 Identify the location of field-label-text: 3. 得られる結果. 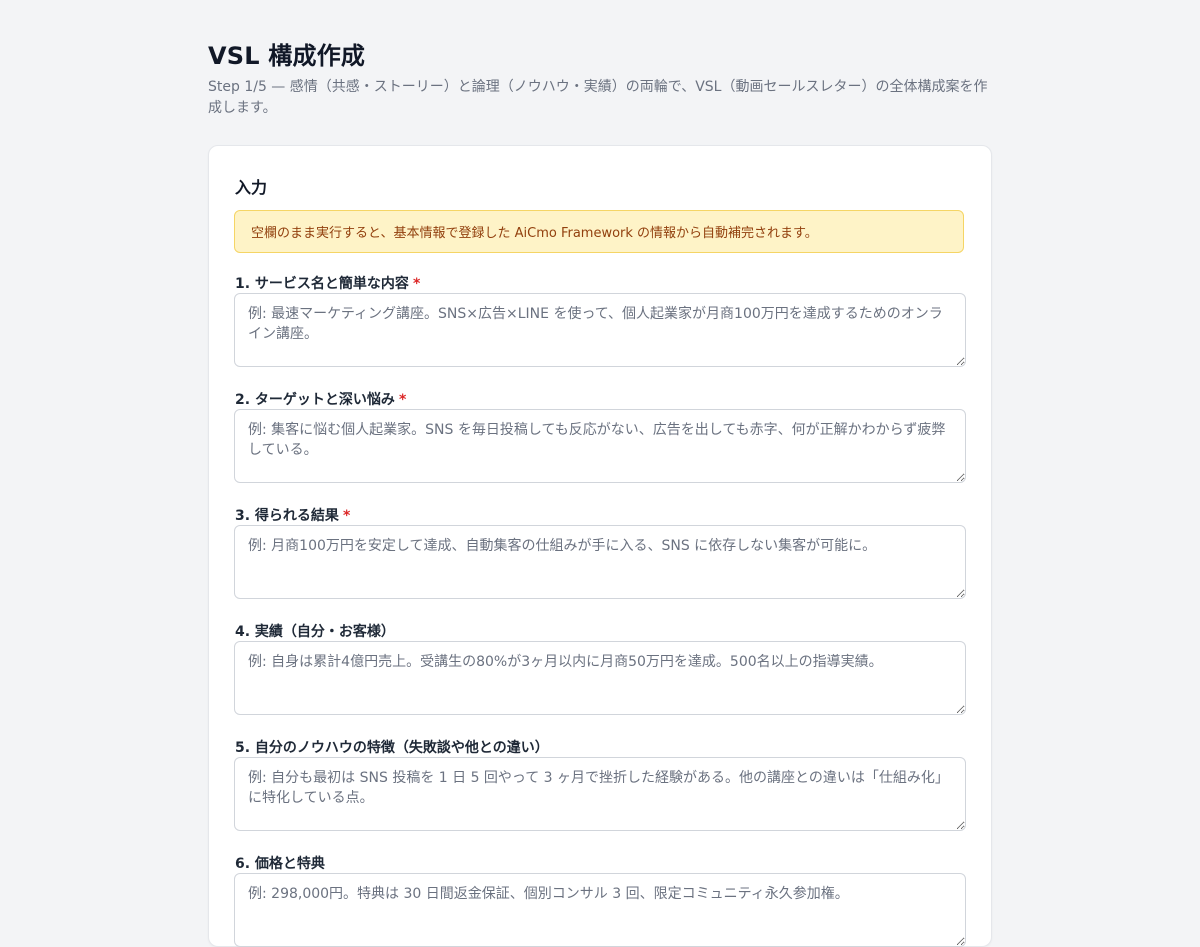
(287, 516).